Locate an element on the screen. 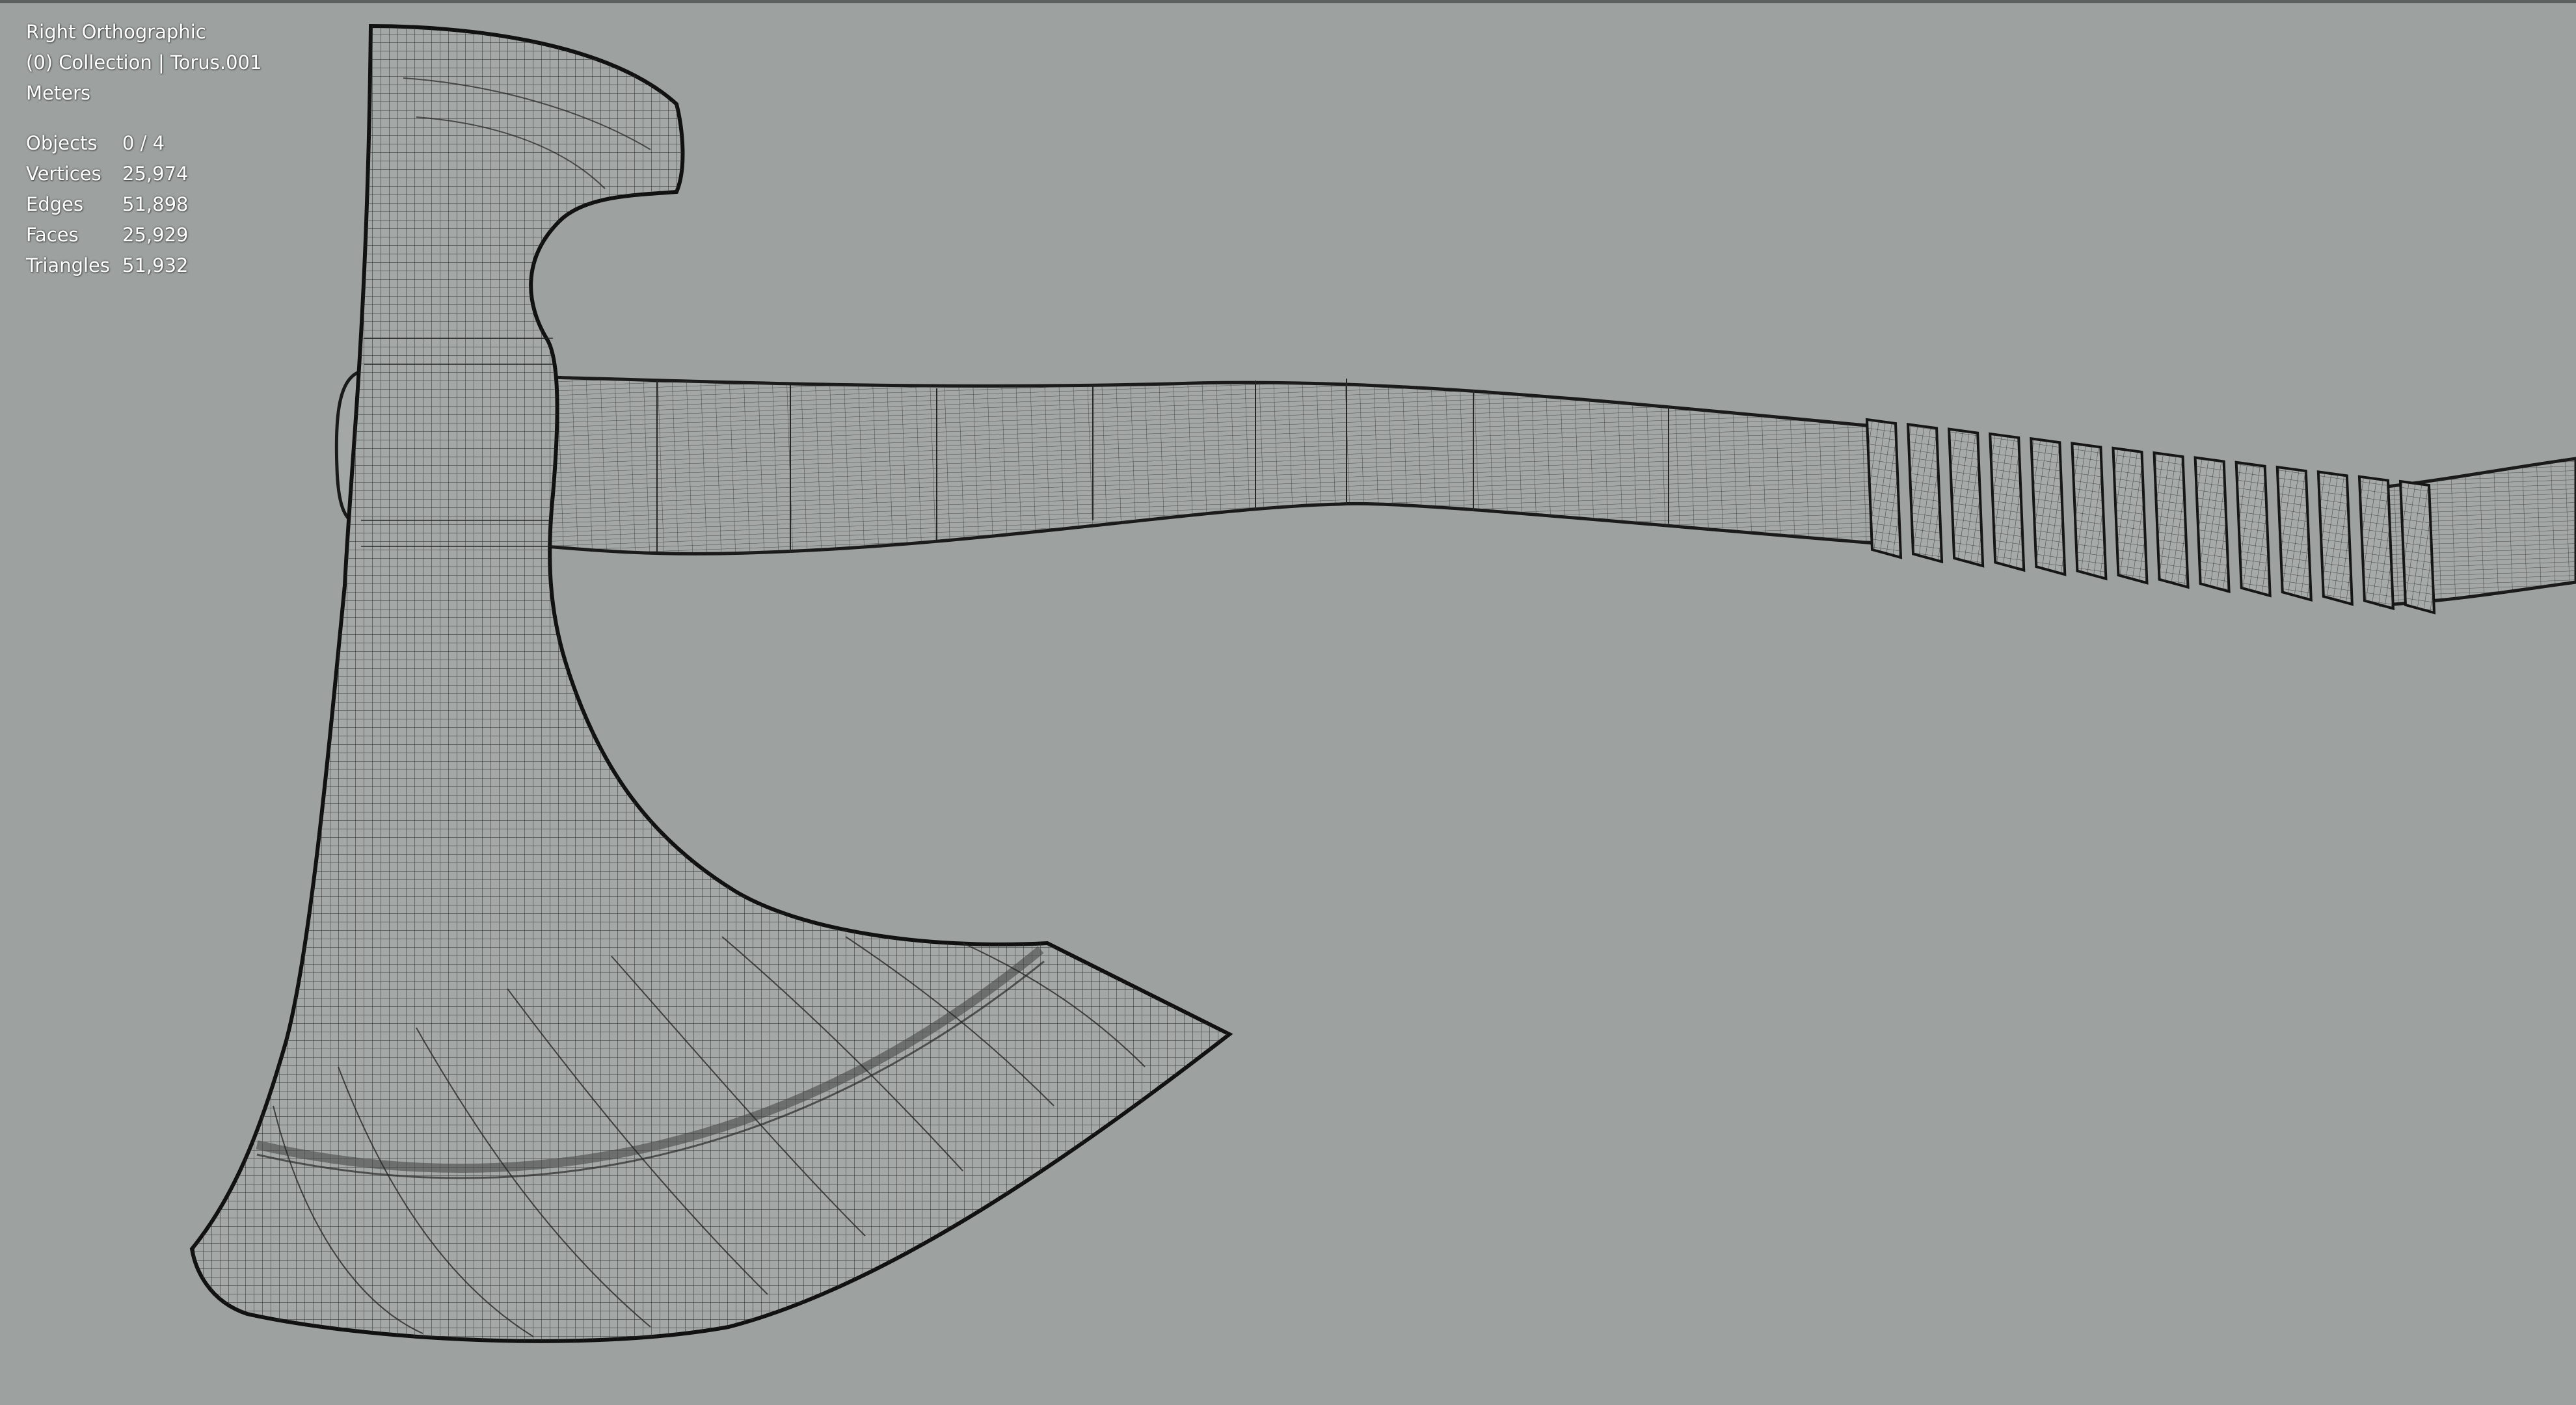 The height and width of the screenshot is (1405, 2576). view-name: Right Orthographic is located at coordinates (116, 32).